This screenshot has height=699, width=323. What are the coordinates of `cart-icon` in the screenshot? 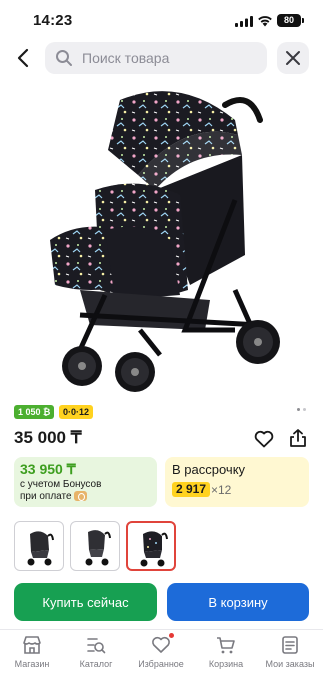 It's located at (226, 645).